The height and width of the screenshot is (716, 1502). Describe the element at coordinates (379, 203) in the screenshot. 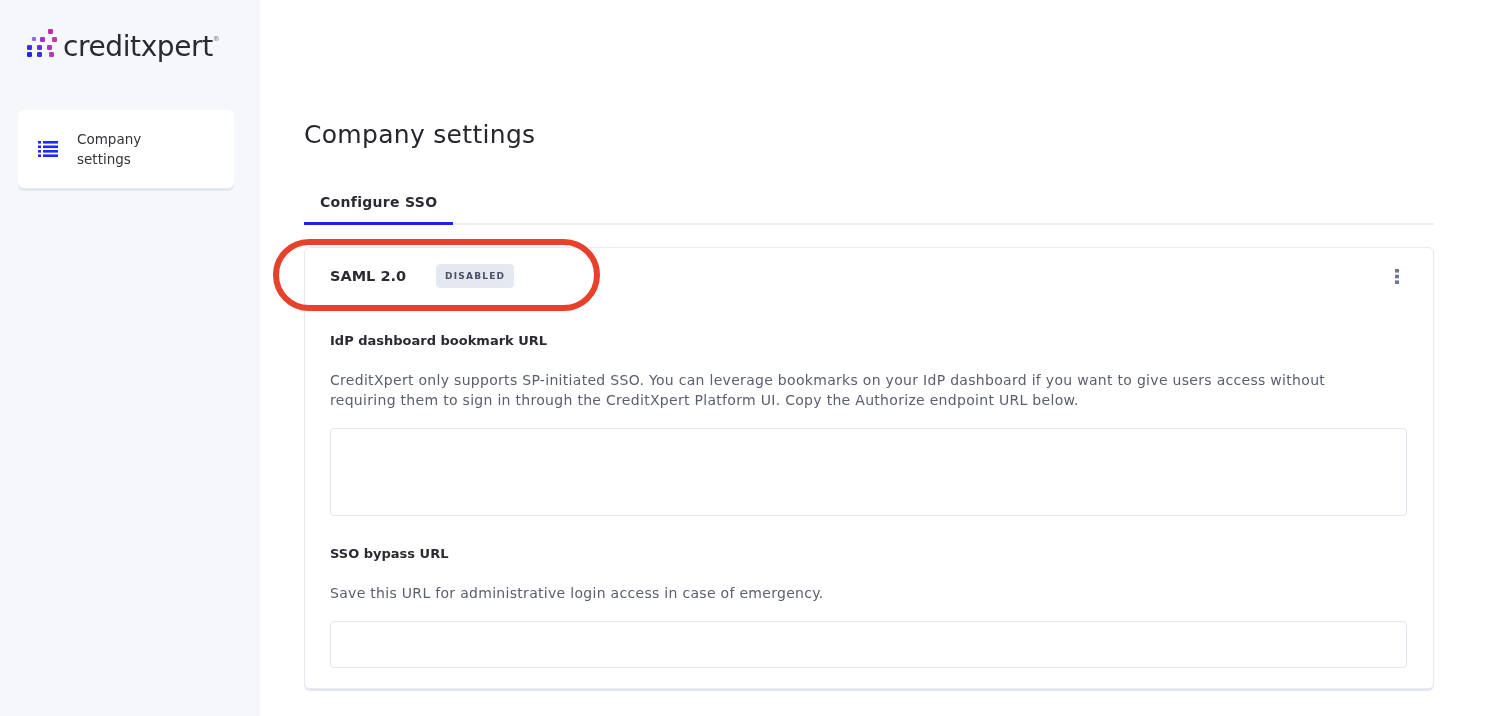

I see `tab: Configure SSO` at that location.